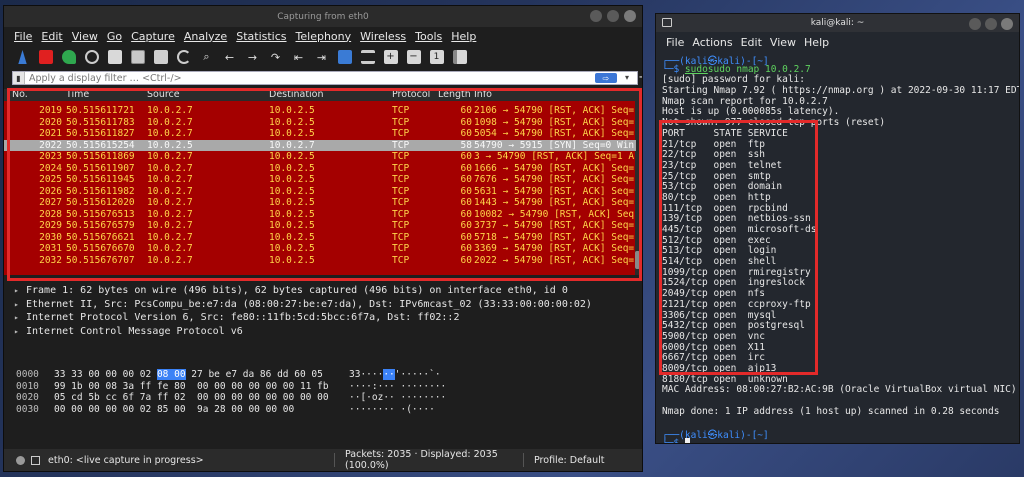 This screenshot has height=477, width=1024. What do you see at coordinates (19, 78) in the screenshot?
I see `bookmark-icon: ▮` at bounding box center [19, 78].